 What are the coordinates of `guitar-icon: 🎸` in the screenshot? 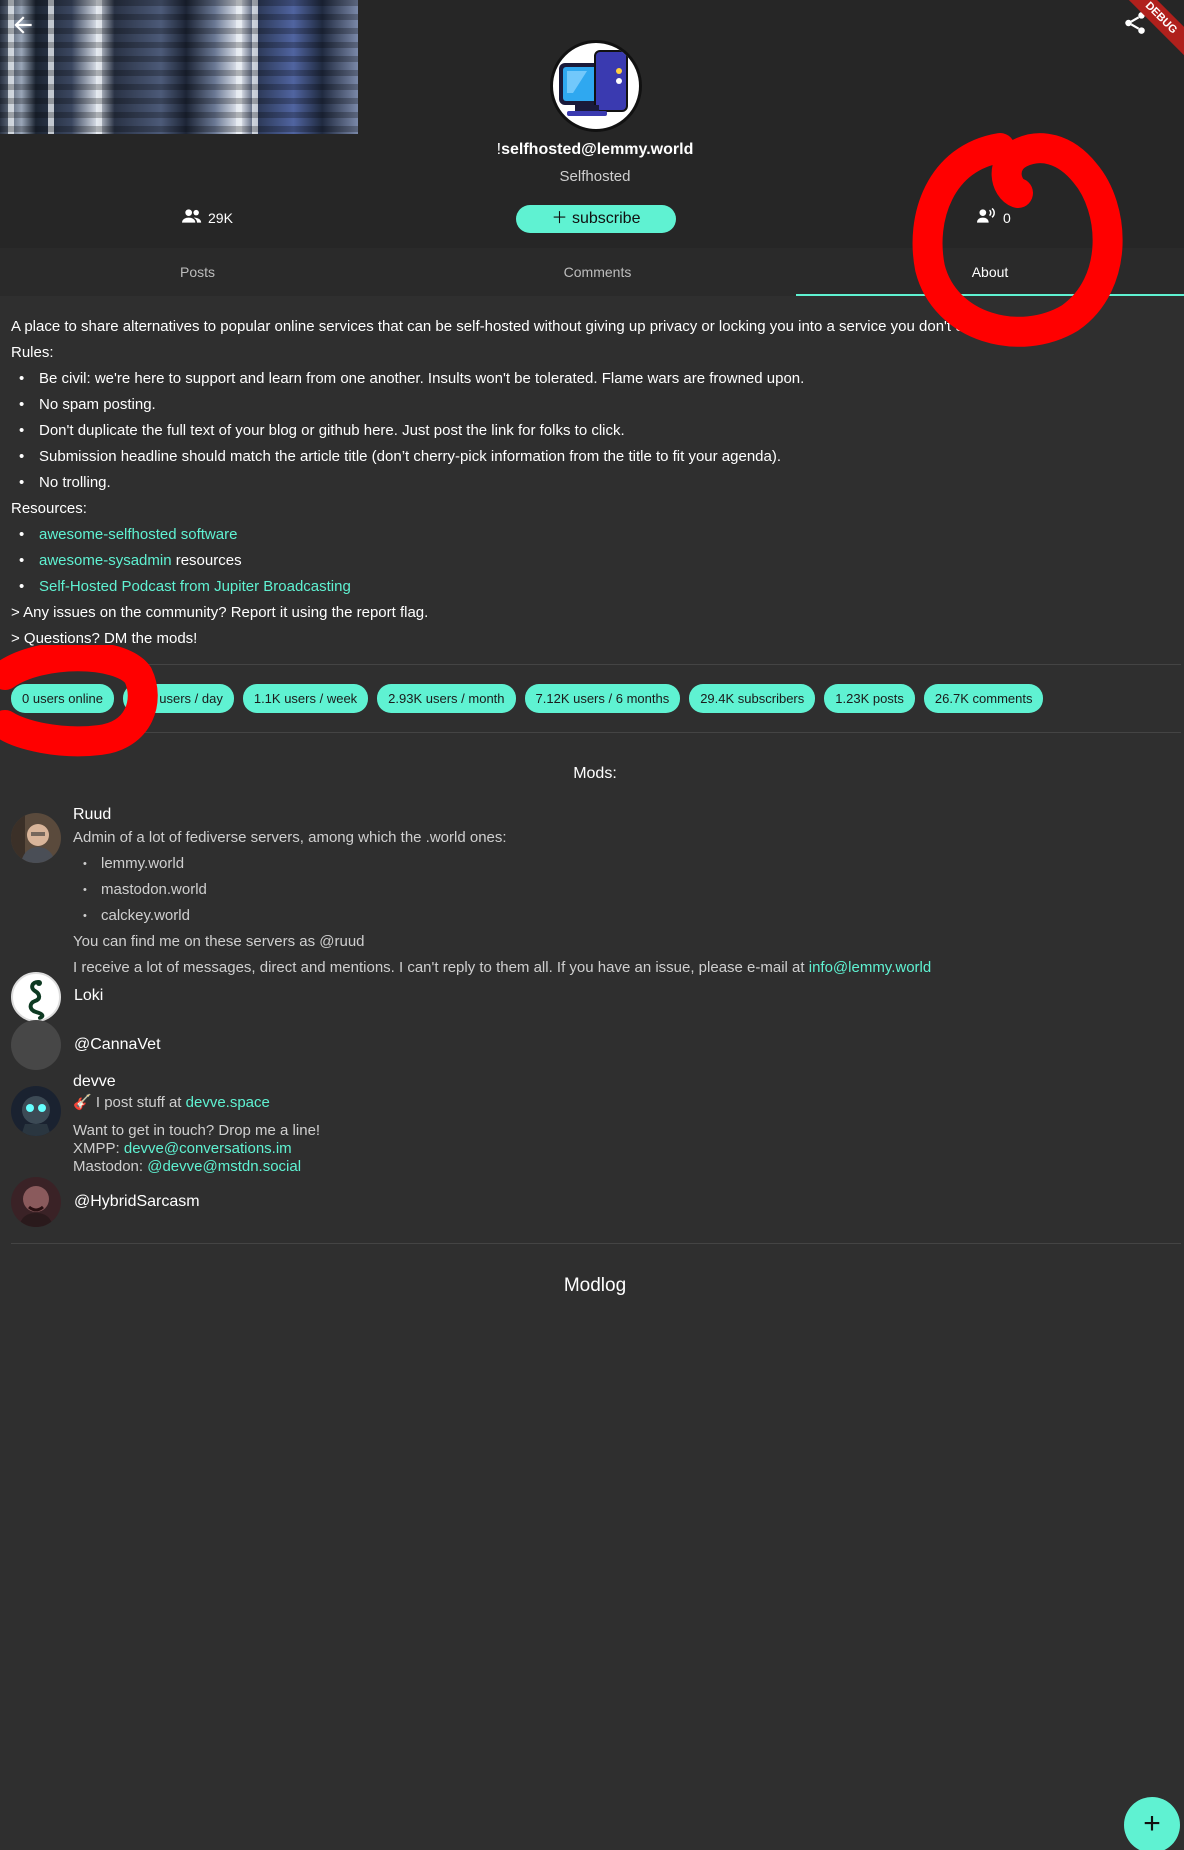 It's located at (82, 1102).